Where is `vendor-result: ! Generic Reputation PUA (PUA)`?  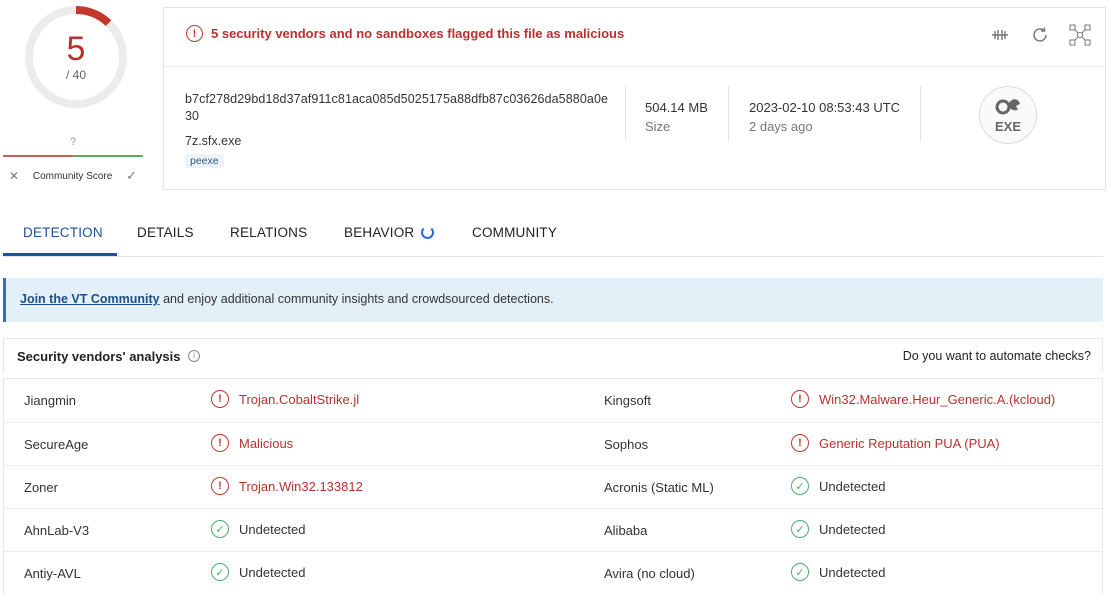
vendor-result: ! Generic Reputation PUA (PUA) is located at coordinates (895, 443).